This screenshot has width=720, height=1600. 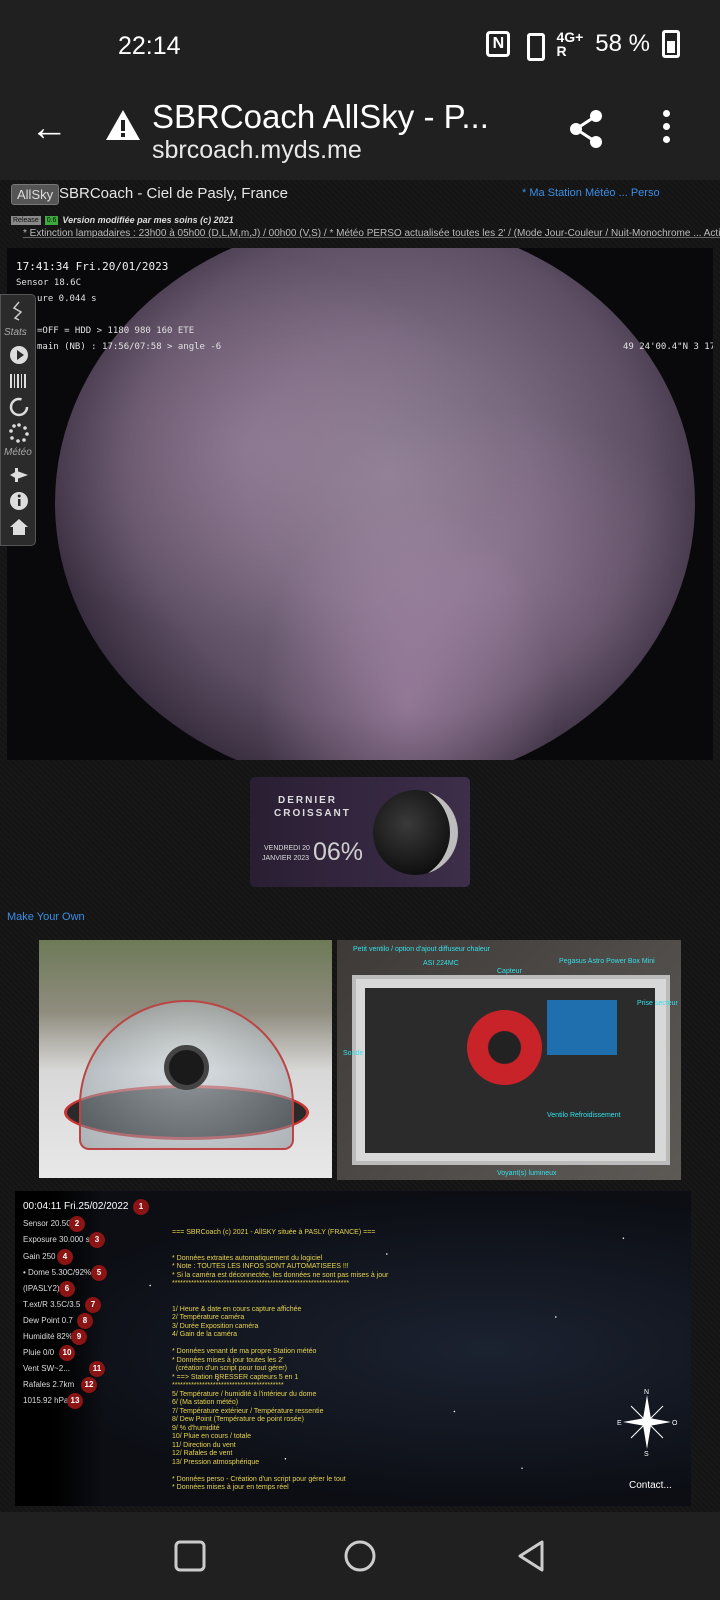 What do you see at coordinates (35, 194) in the screenshot?
I see `allsky-badge: AllSky` at bounding box center [35, 194].